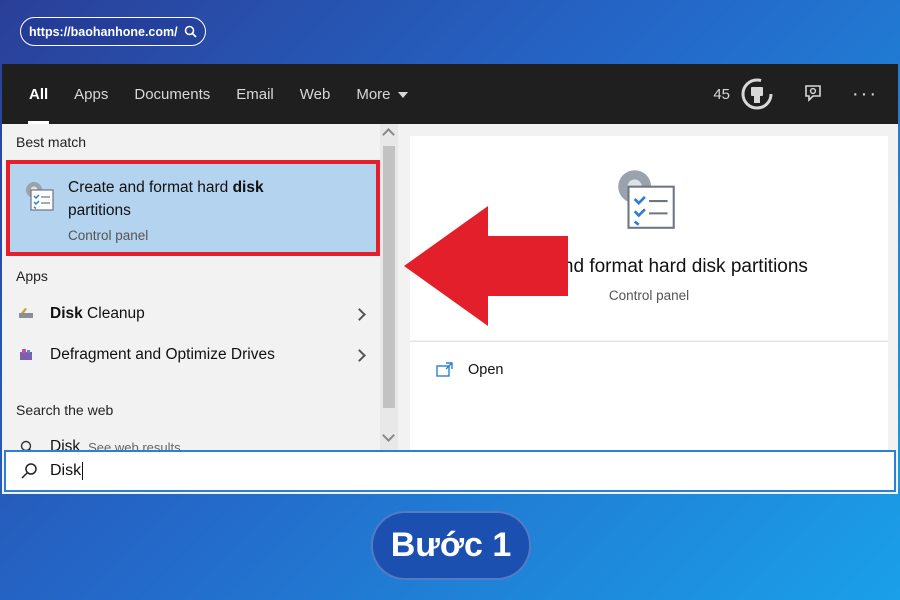 Image resolution: width=900 pixels, height=600 pixels. I want to click on red-arrow-icon, so click(486, 266).